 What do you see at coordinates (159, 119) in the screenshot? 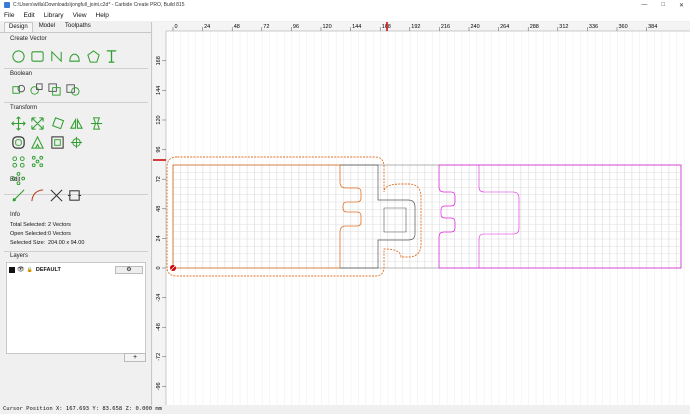
I see `y-tick-label: 120` at bounding box center [159, 119].